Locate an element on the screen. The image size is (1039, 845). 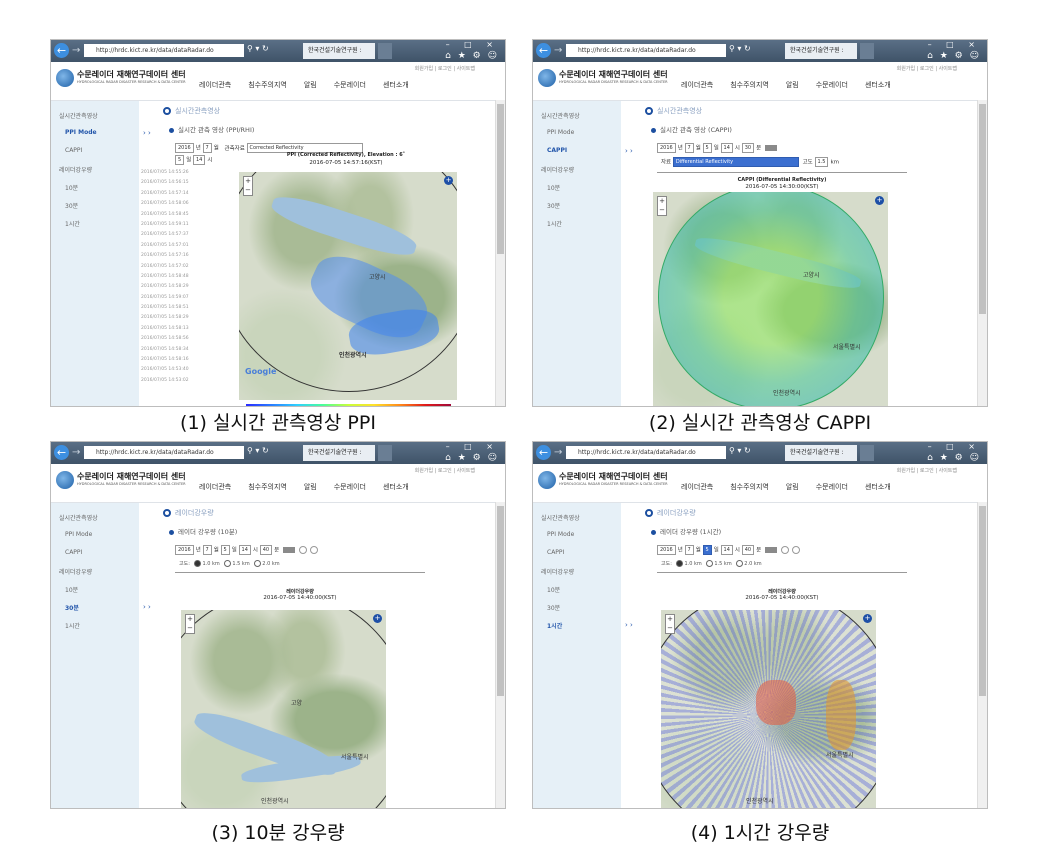
time-list-item: 2016/07/05 14:56:15 is located at coordinates (173, 183).